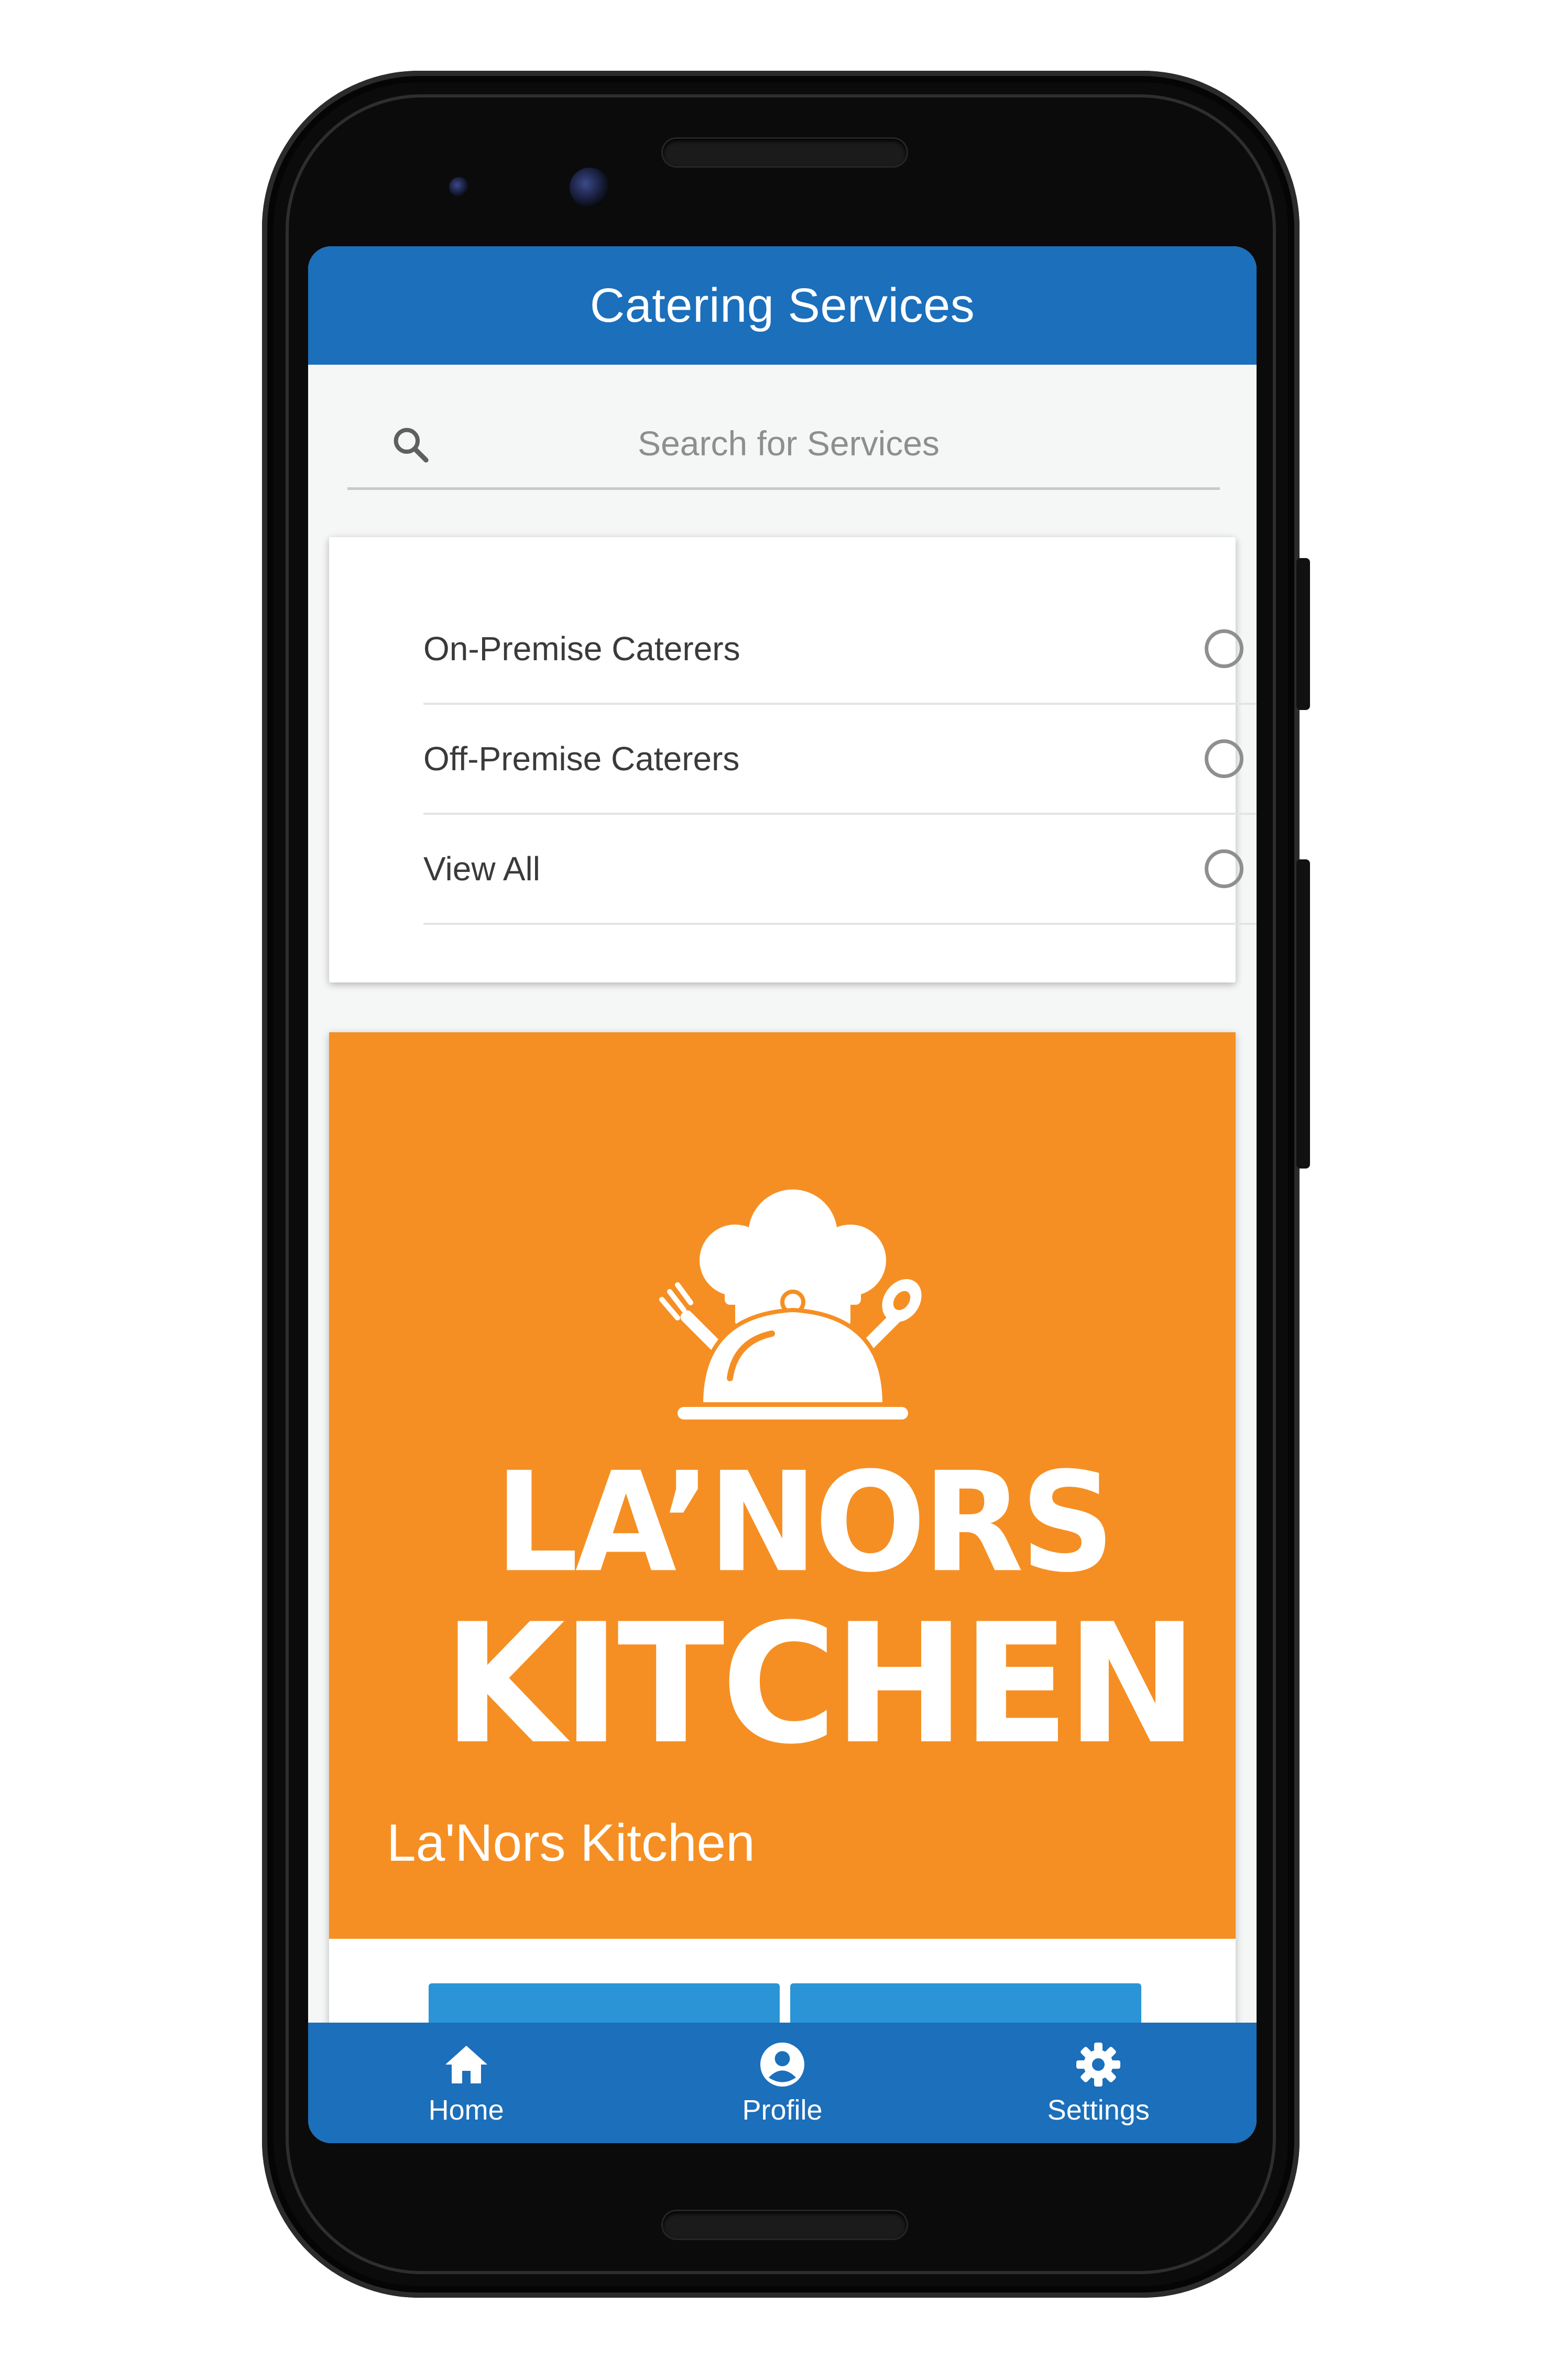 This screenshot has height=2380, width=1561. I want to click on logo-text-line-2: KITCHEN, so click(821, 1684).